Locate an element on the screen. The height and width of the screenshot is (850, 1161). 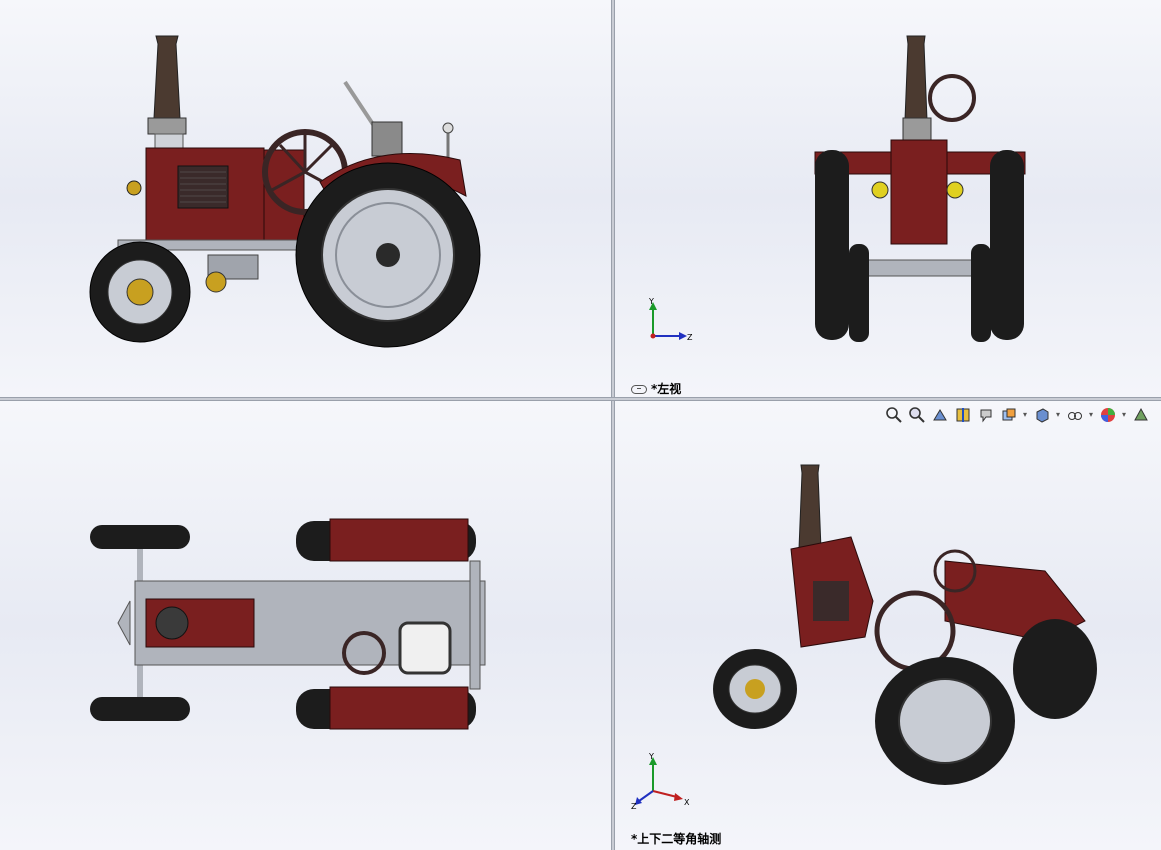
coordinate-triad: Y Z is located at coordinates (670, 319).